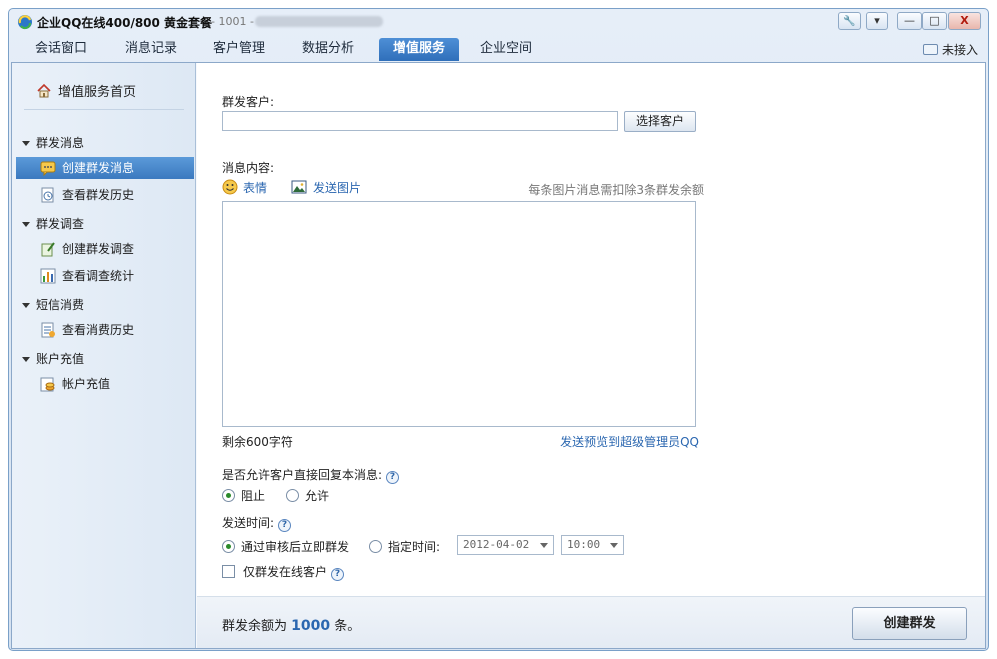 Image resolution: width=997 pixels, height=659 pixels. I want to click on maximize-icon: □, so click(934, 20).